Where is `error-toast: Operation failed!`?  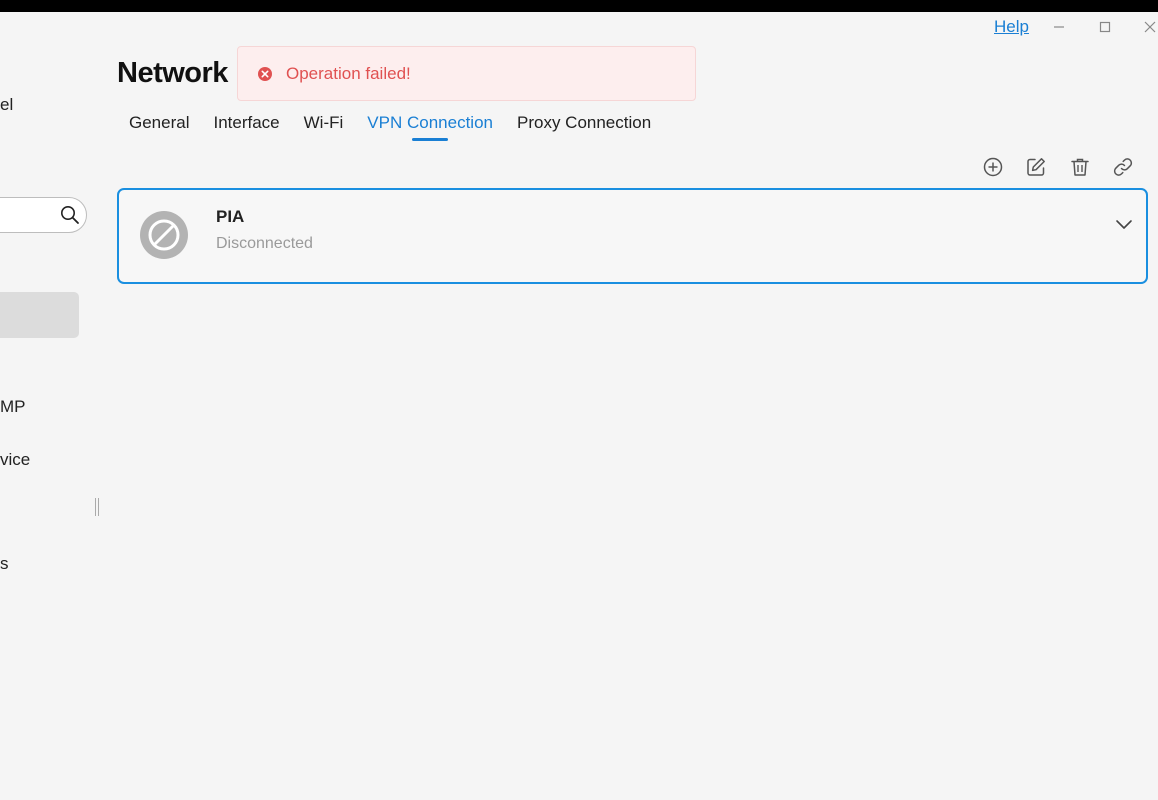 error-toast: Operation failed! is located at coordinates (466, 73).